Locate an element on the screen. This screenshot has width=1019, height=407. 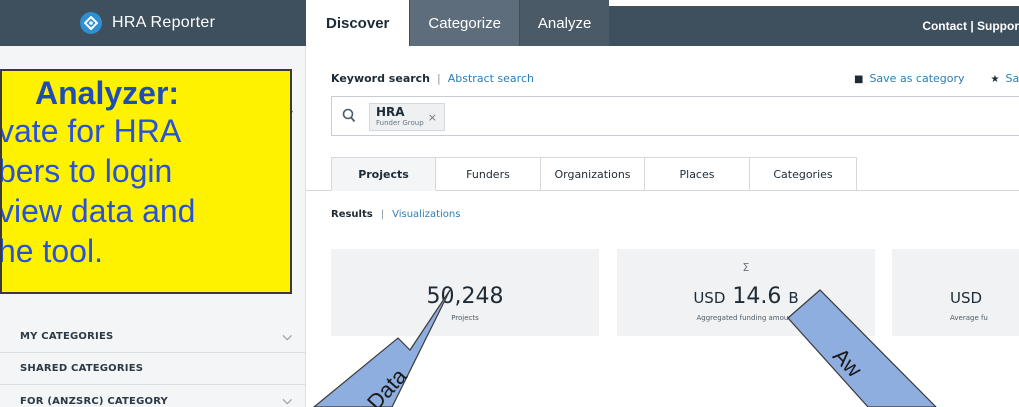
callout-line: view data and is located at coordinates (98, 211).